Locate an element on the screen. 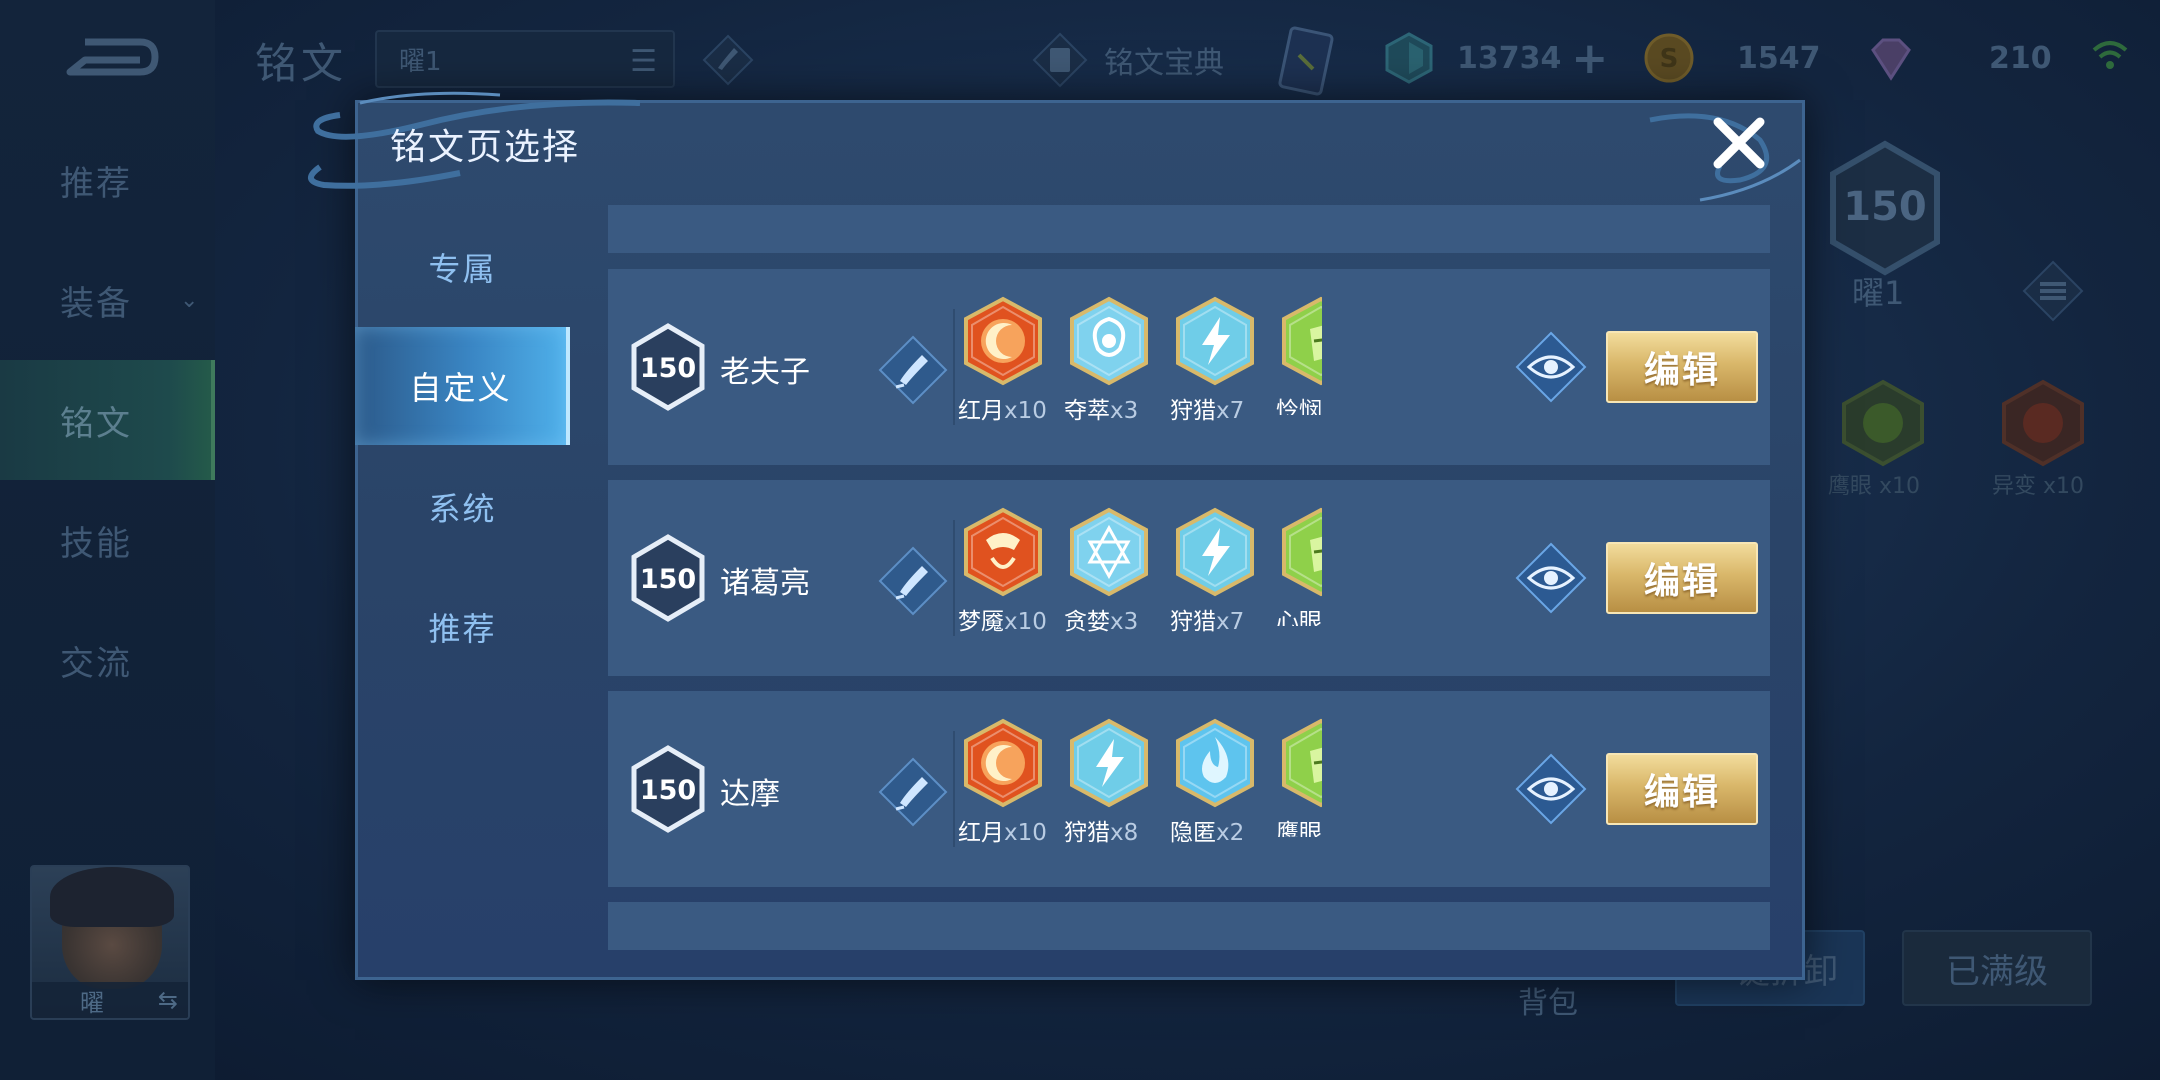 The width and height of the screenshot is (2160, 1080). rune-label: 狩猎x8 is located at coordinates (1101, 833).